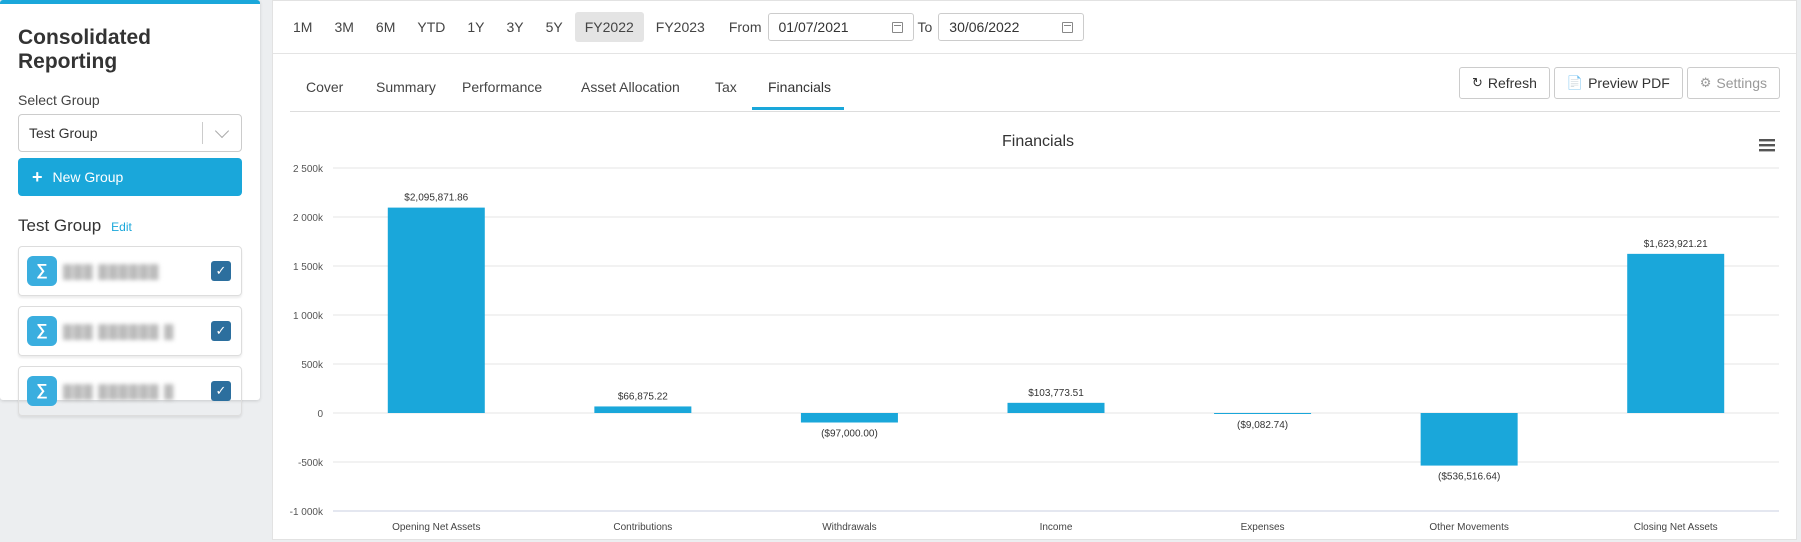 The height and width of the screenshot is (542, 1801). What do you see at coordinates (130, 177) in the screenshot?
I see `new-group-button: + New Group` at bounding box center [130, 177].